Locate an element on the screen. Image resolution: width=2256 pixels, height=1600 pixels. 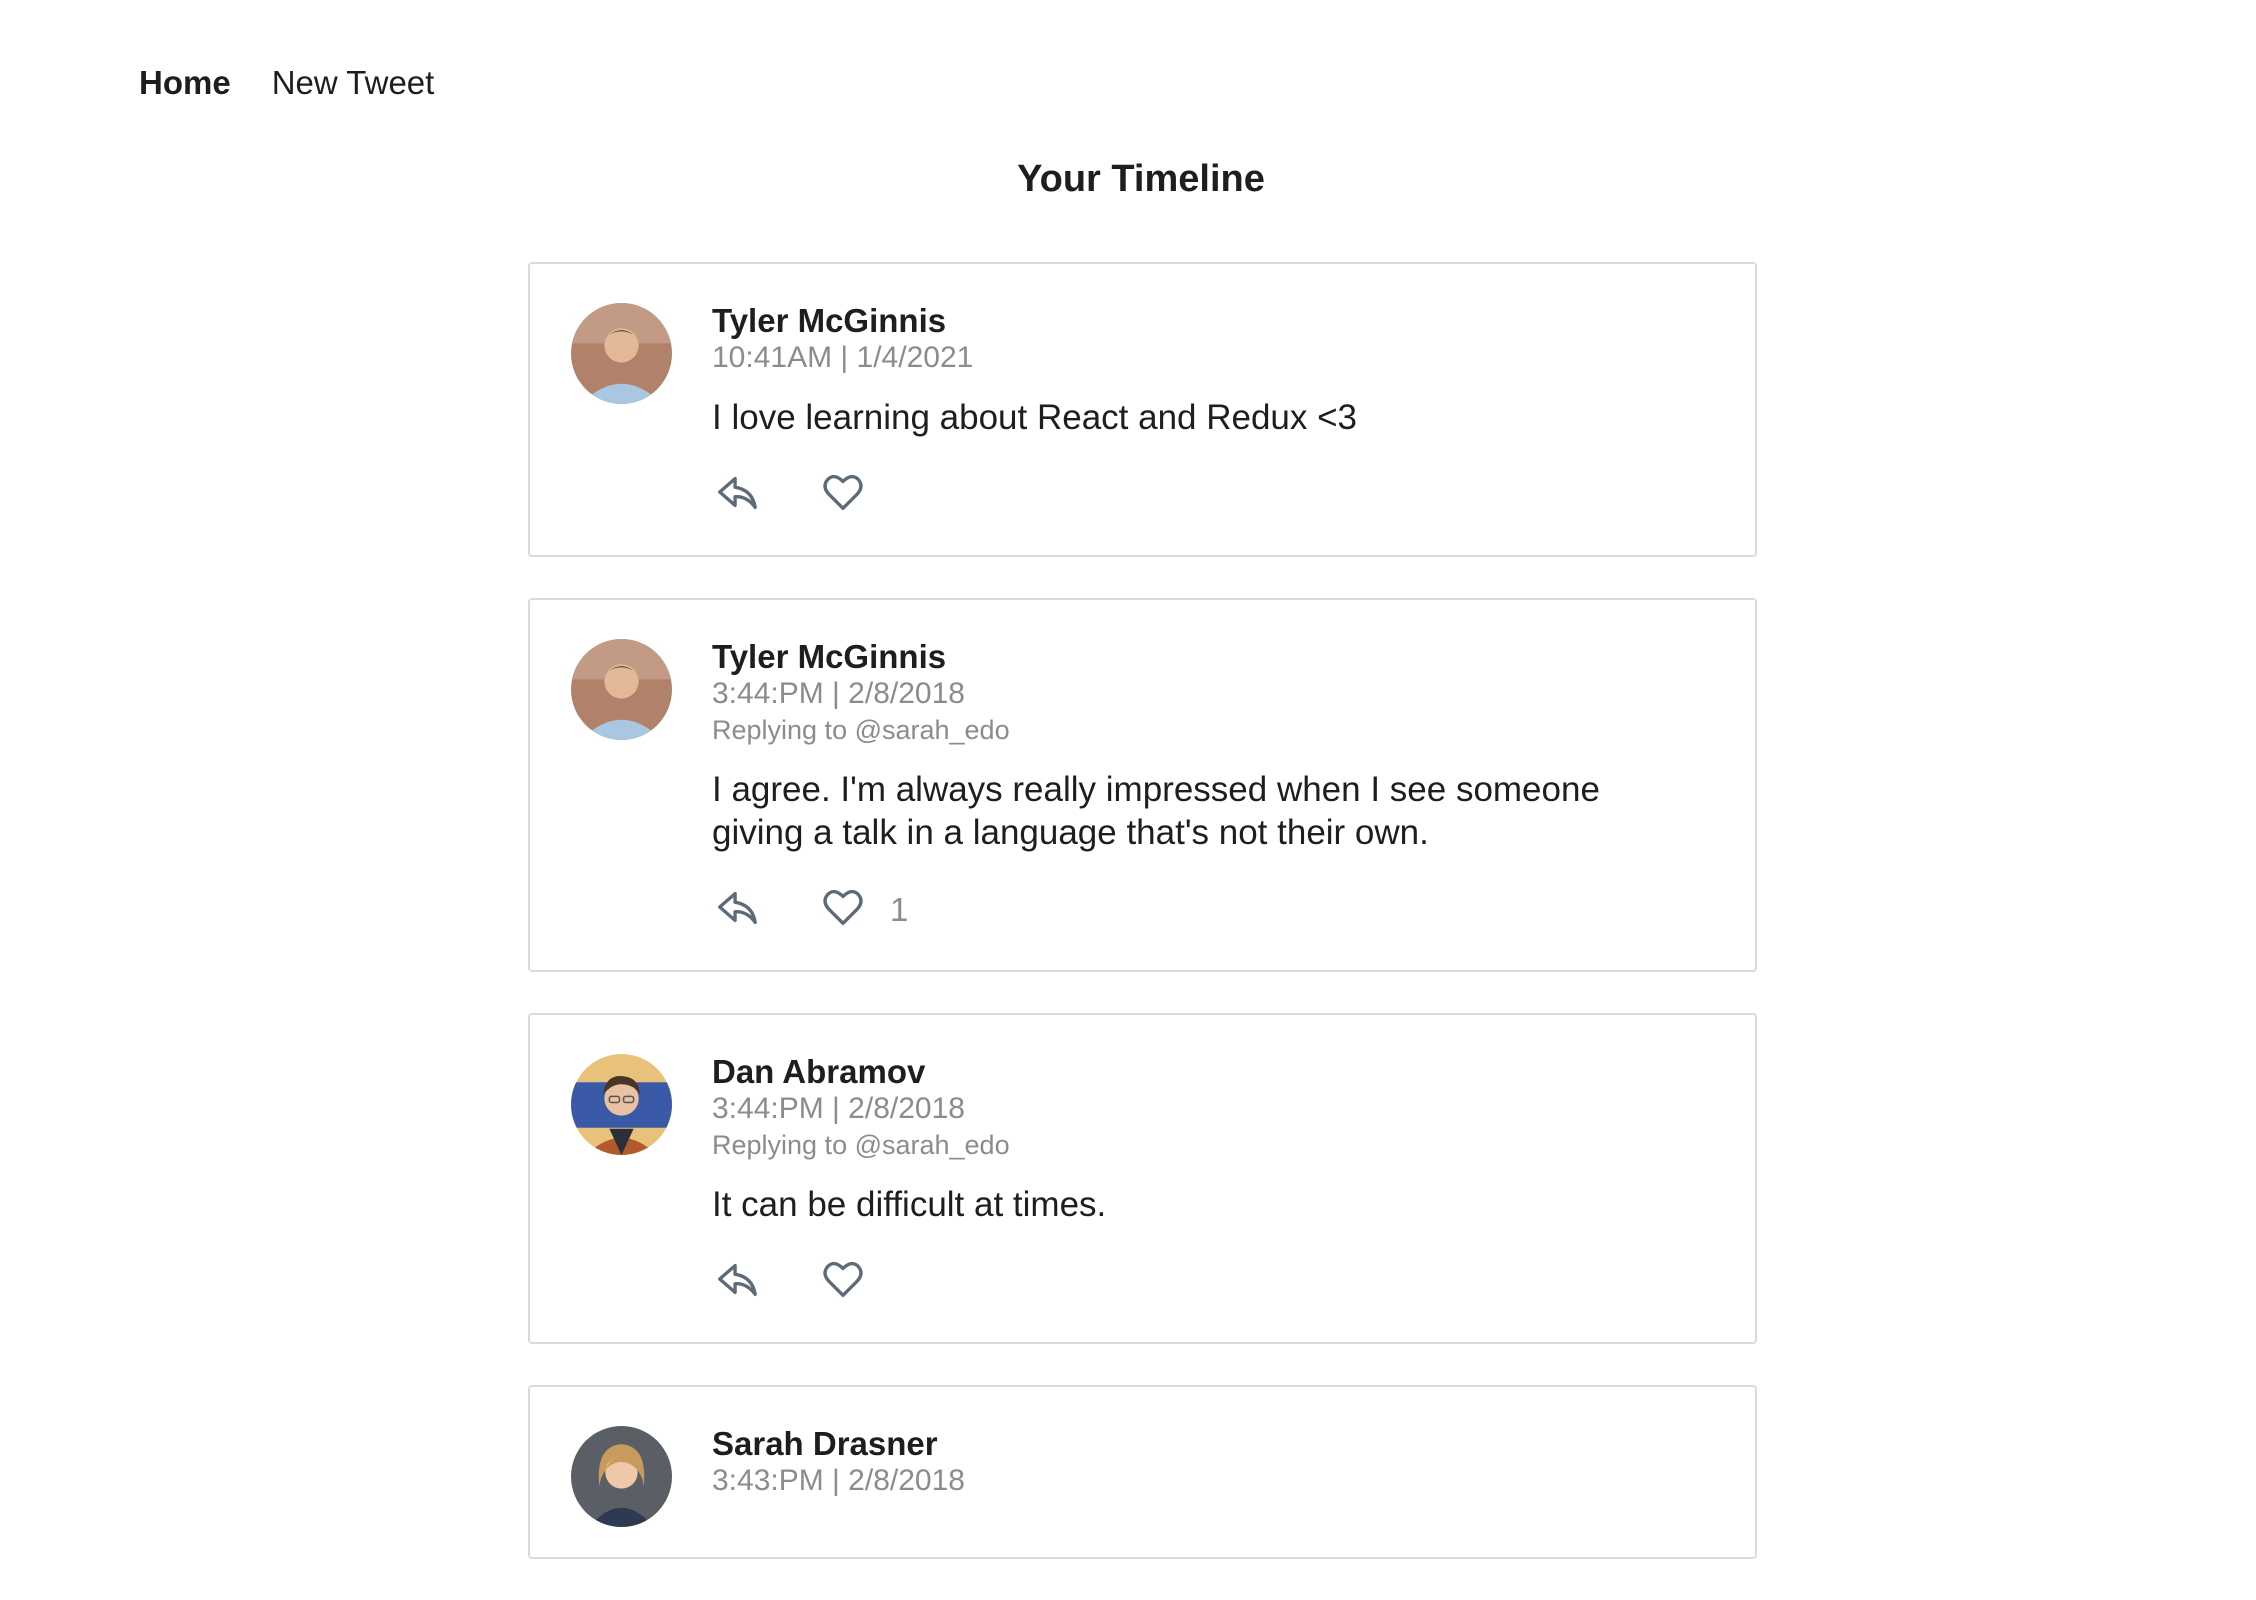
nav-new-tweet-link: New Tweet is located at coordinates (353, 83).